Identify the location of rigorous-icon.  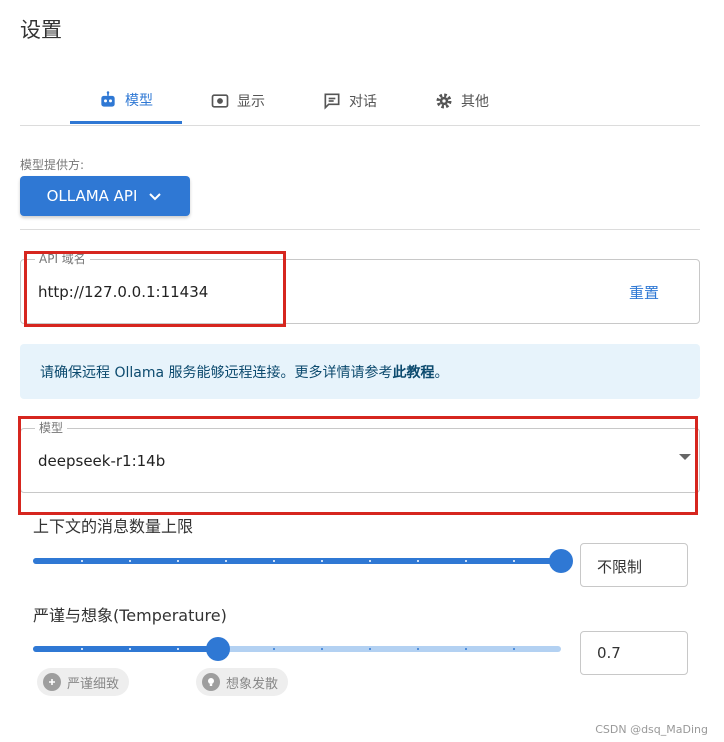
(52, 682).